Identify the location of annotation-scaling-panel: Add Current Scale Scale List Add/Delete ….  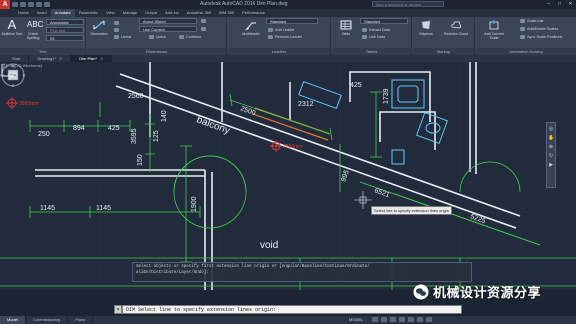
(526, 36).